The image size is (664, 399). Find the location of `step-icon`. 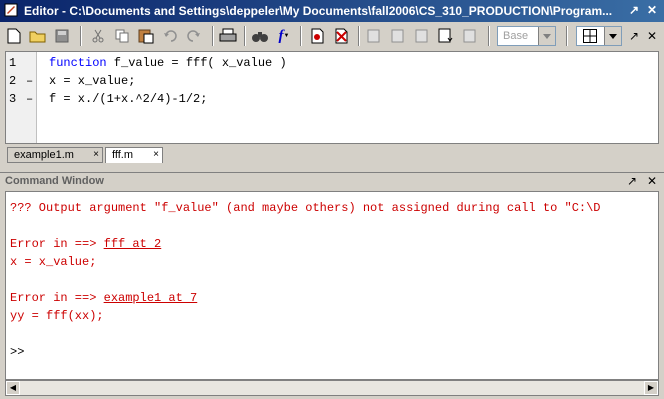

step-icon is located at coordinates (374, 36).